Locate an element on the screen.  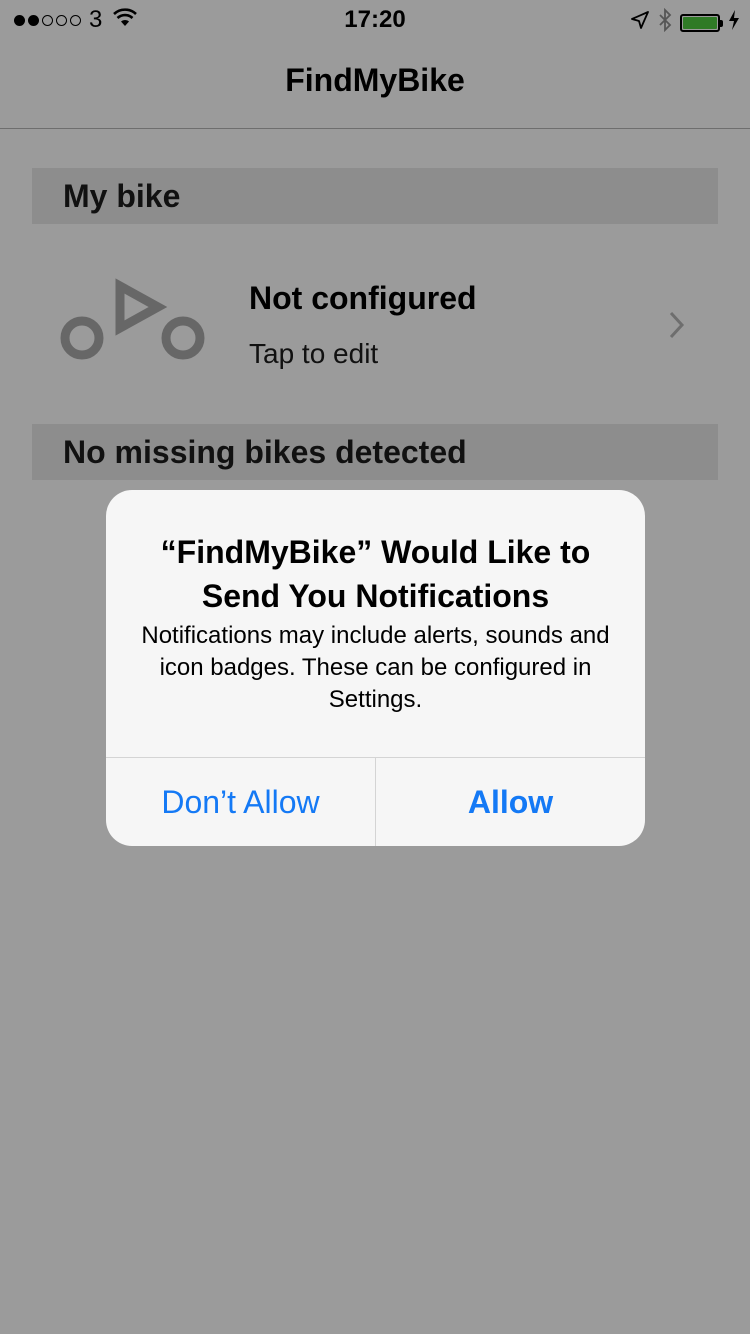
chevron-right-icon is located at coordinates (677, 327).